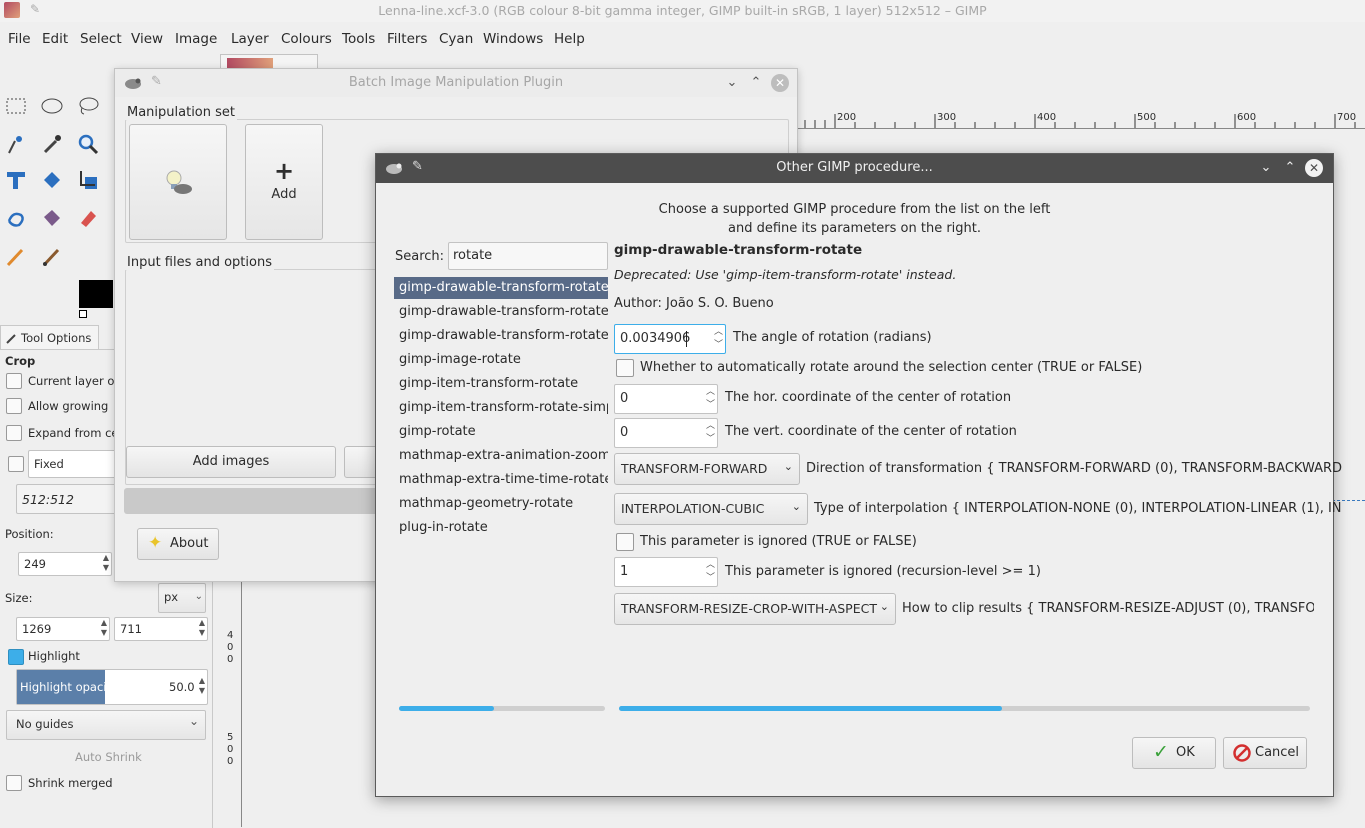 The image size is (1365, 828). I want to click on guides-combo: No guides ⌄, so click(106, 725).